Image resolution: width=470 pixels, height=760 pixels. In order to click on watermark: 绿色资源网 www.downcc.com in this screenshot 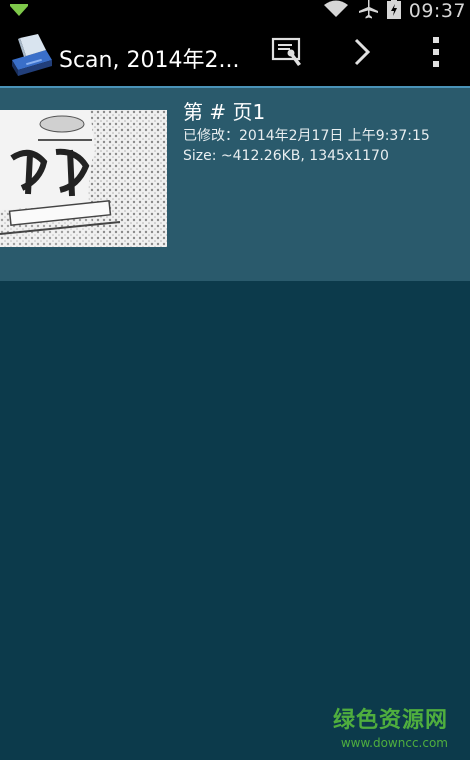, I will do `click(390, 726)`.